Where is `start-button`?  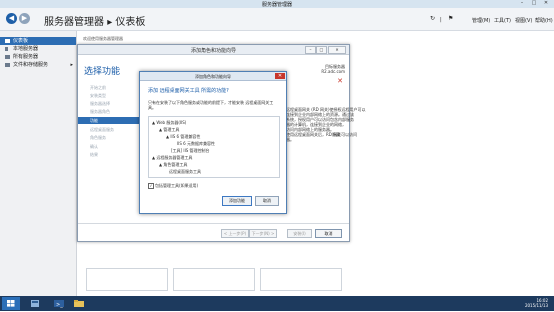 start-button is located at coordinates (11, 303).